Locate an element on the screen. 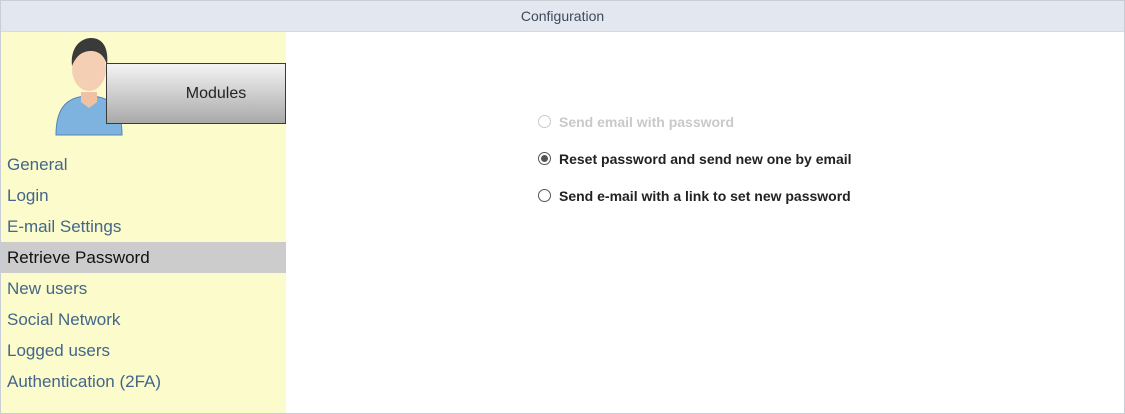  sidebar-item-retrieve-password: Retrieve Password is located at coordinates (143, 257).